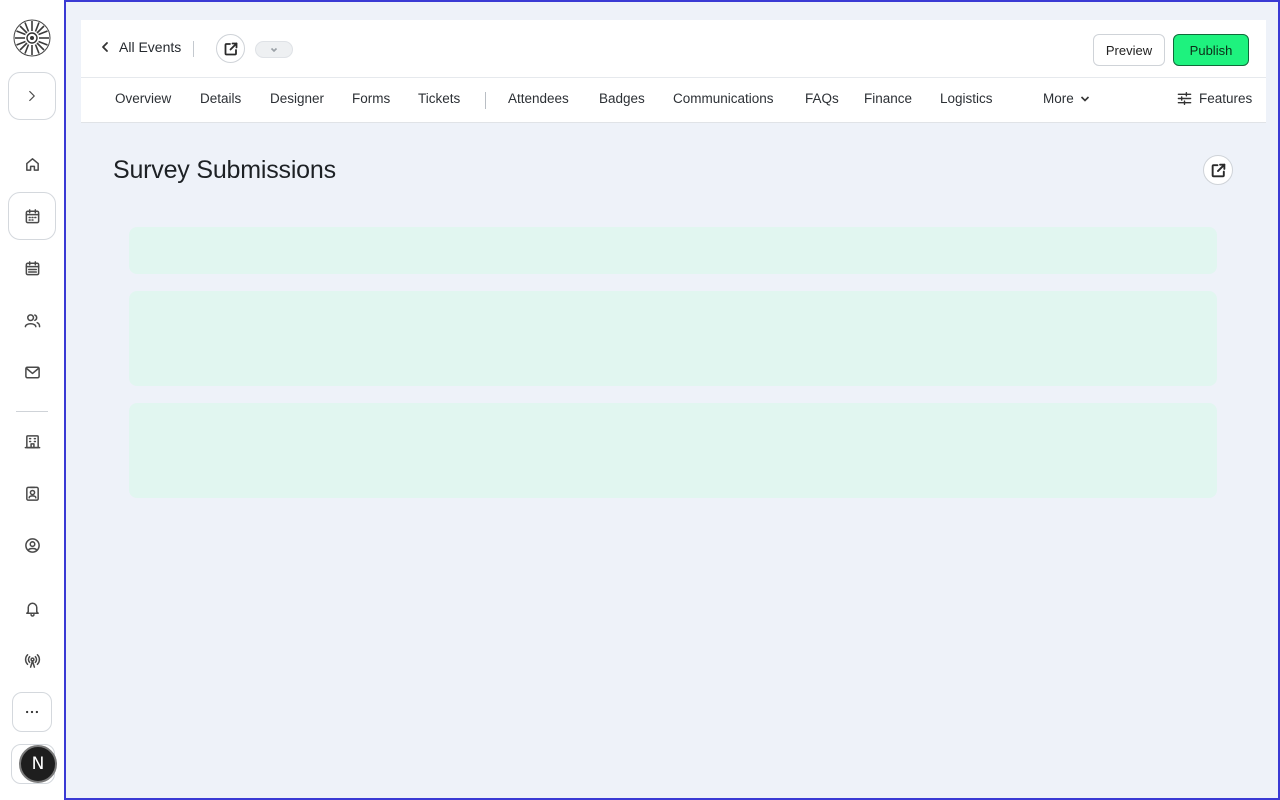  Describe the element at coordinates (1058, 98) in the screenshot. I see `more-label: More` at that location.